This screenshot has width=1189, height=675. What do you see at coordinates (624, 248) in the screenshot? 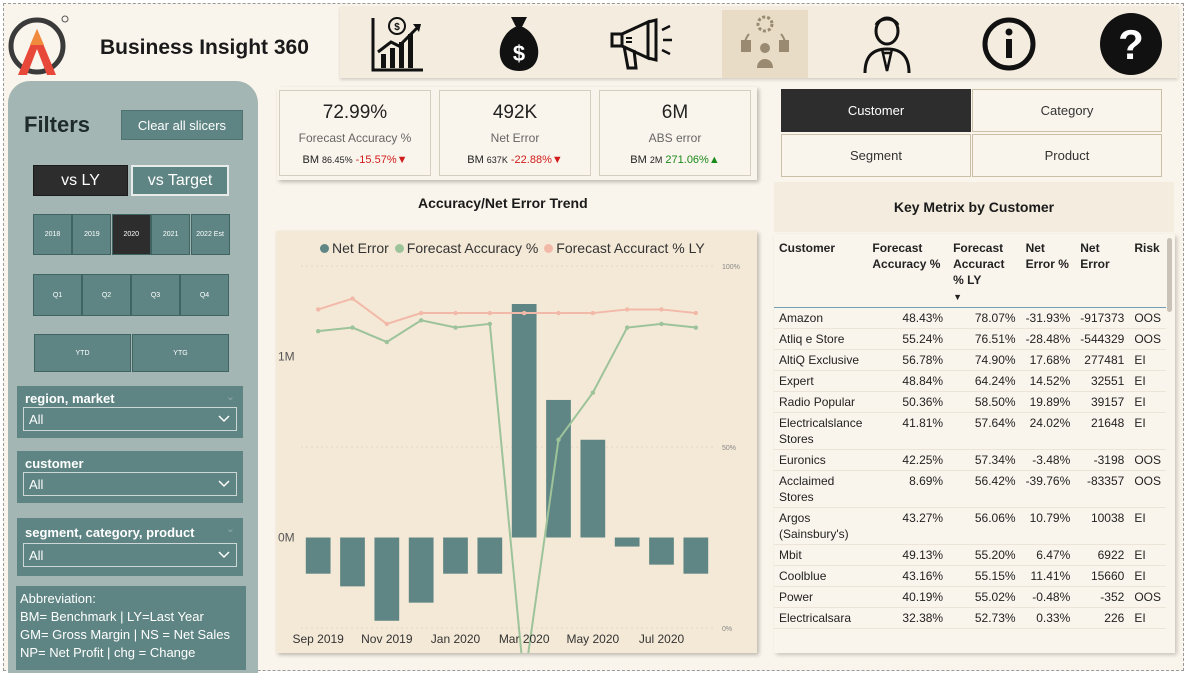
I see `legend-item-forecast-accuracy-ly: Forecast Accuract % LY` at bounding box center [624, 248].